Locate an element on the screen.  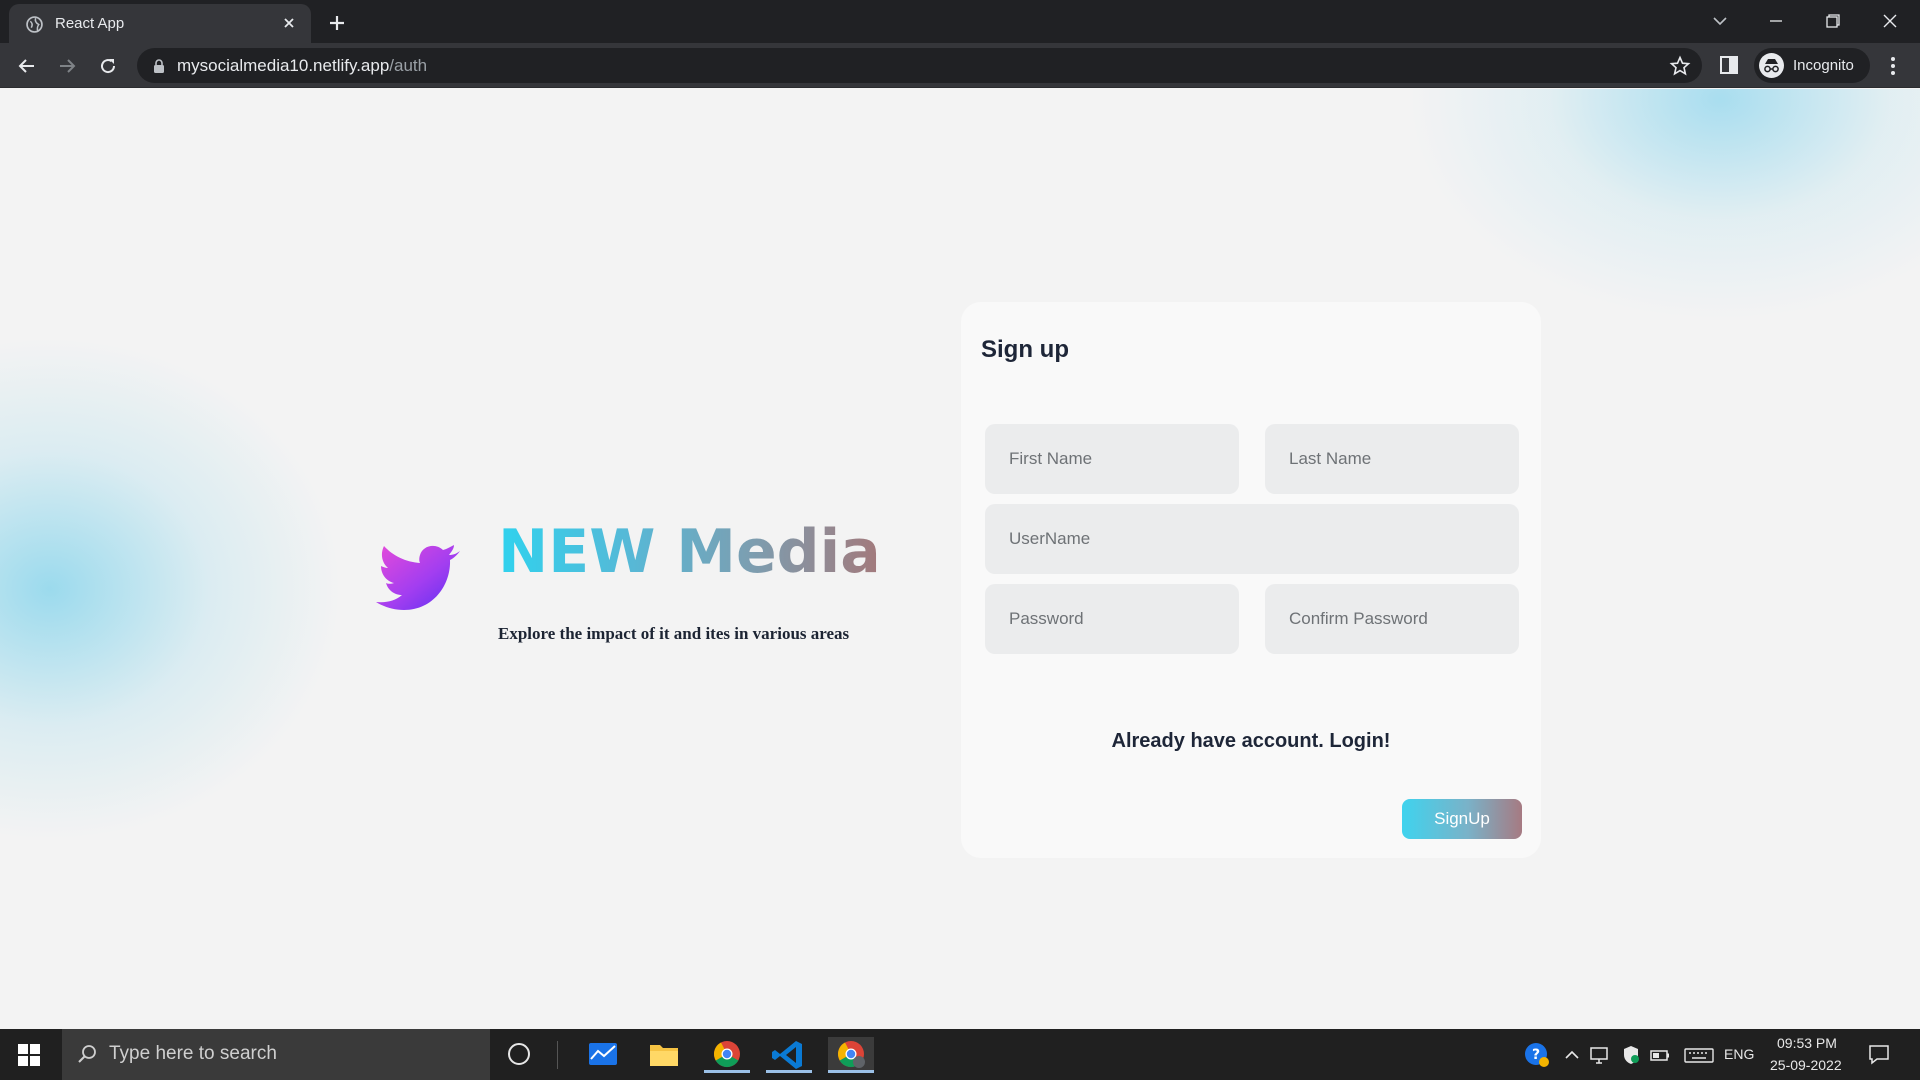
taskbar-app-chrome is located at coordinates (727, 1055).